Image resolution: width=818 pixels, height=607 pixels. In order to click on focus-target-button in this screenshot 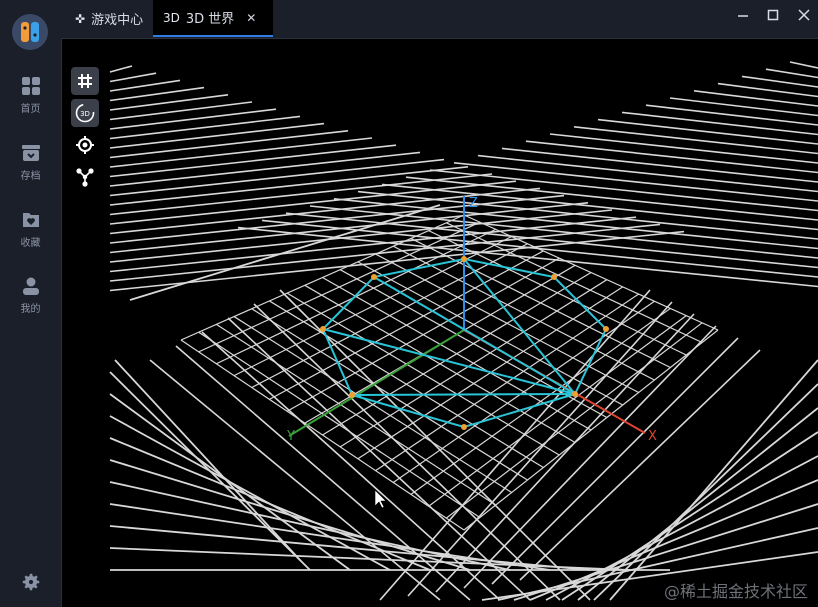, I will do `click(85, 145)`.